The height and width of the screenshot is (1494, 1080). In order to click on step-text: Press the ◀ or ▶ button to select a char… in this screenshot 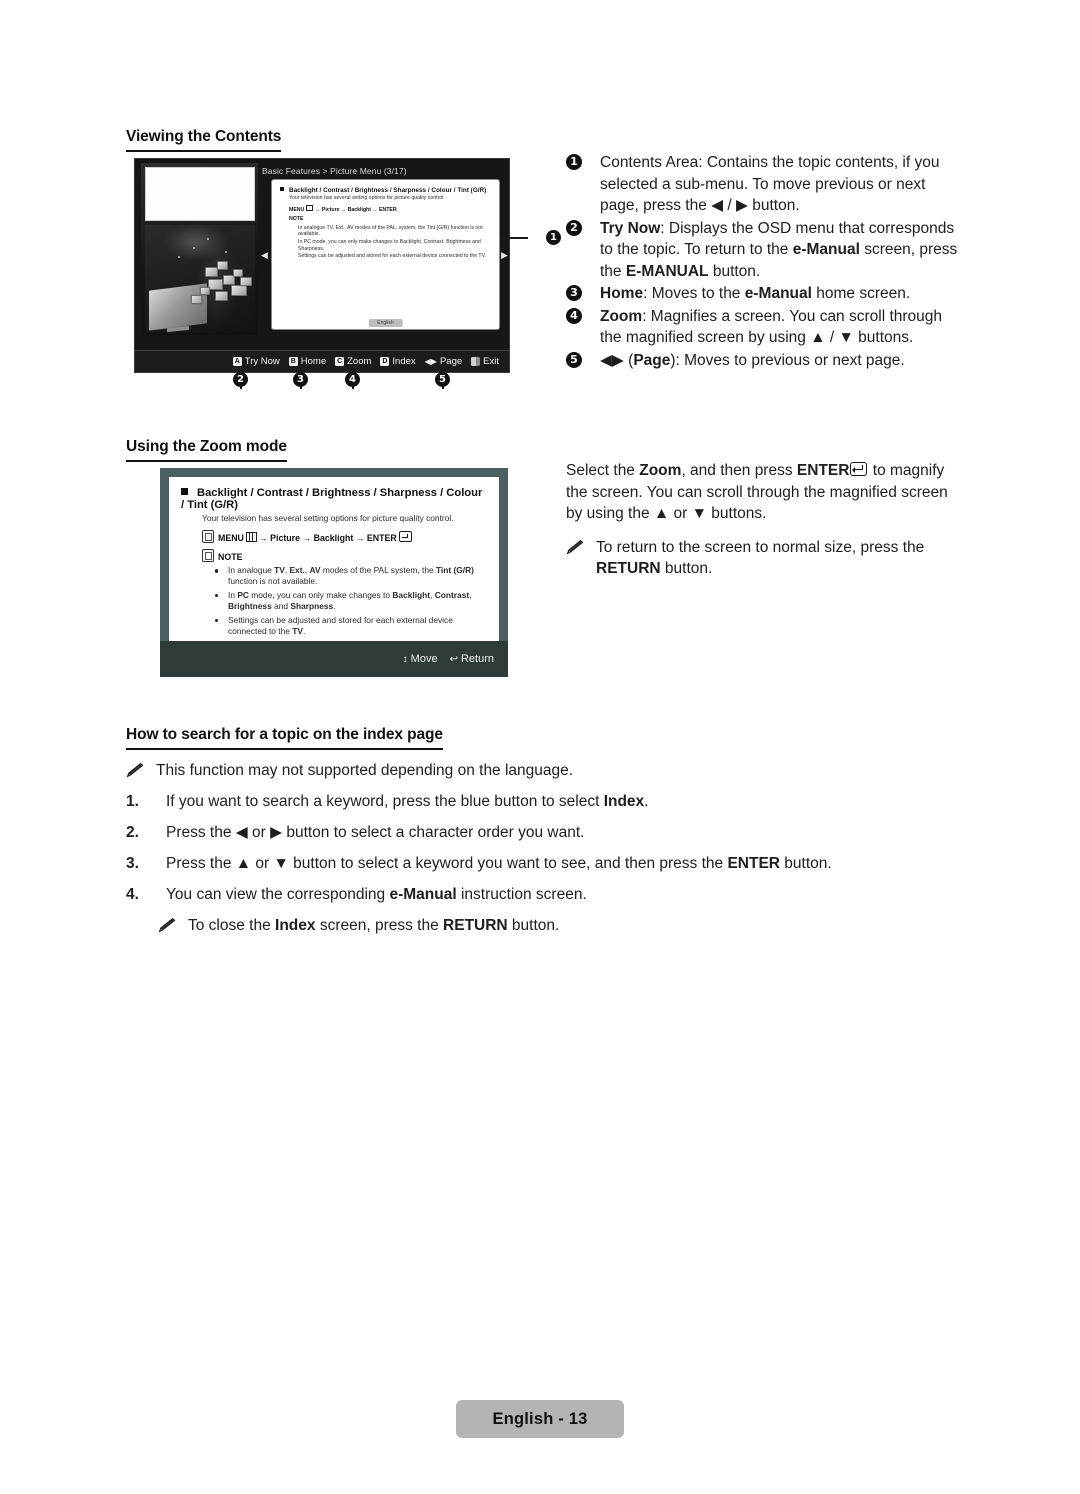, I will do `click(375, 832)`.